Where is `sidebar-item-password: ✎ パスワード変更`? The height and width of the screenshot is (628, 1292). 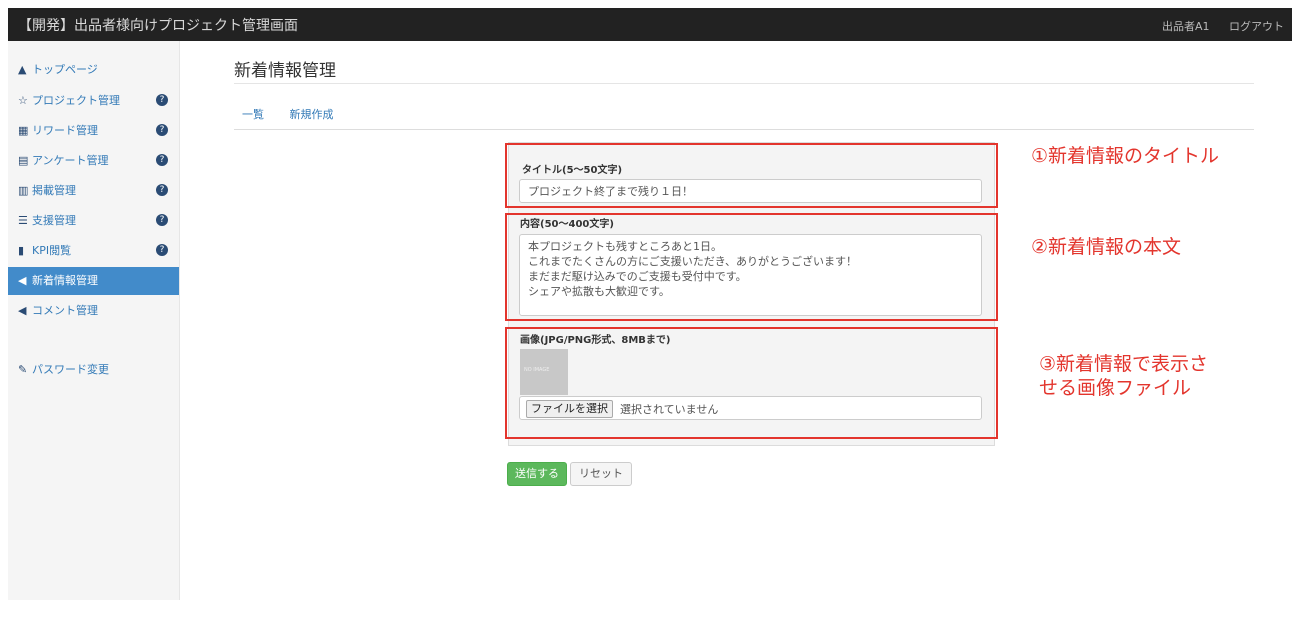 sidebar-item-password: ✎ パスワード変更 is located at coordinates (93, 370).